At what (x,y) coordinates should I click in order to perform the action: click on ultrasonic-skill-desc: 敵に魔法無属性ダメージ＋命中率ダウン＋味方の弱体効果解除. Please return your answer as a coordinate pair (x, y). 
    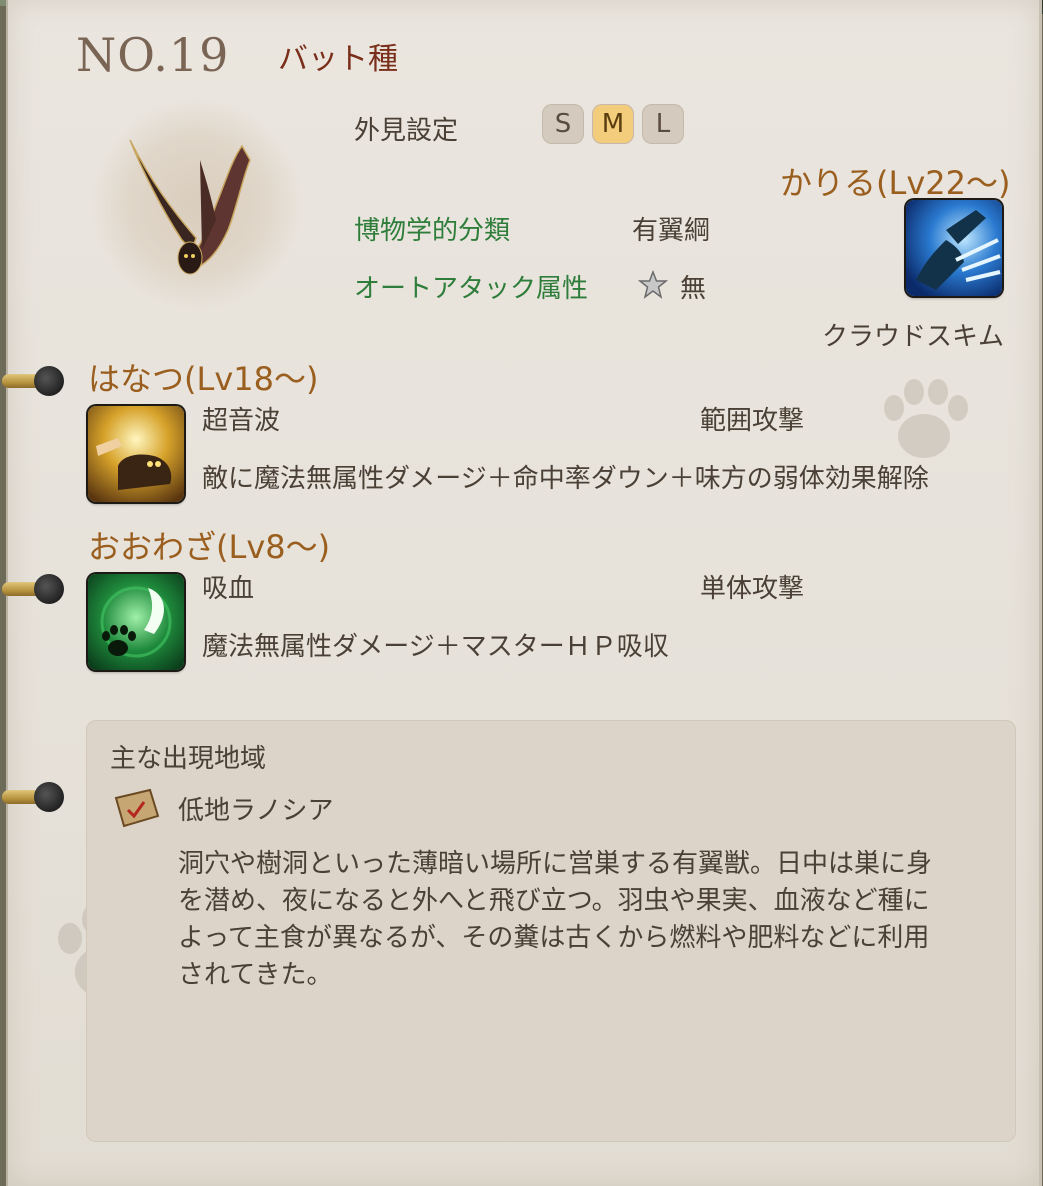
    Looking at the image, I should click on (565, 479).